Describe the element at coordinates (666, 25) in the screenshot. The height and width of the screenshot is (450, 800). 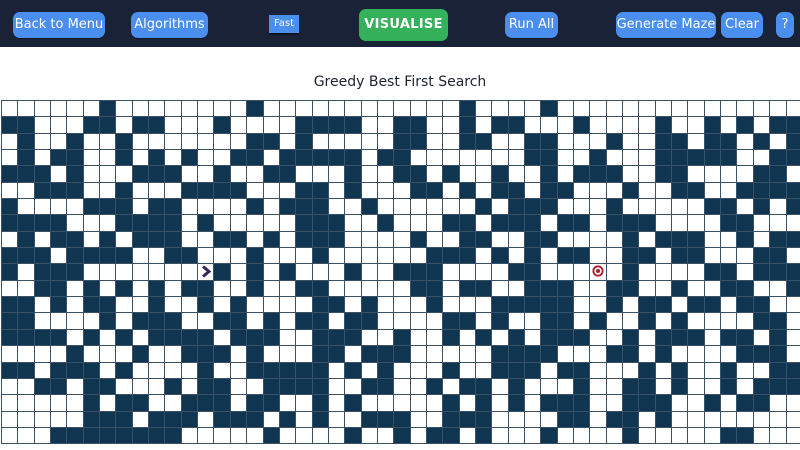
I see `generate-maze-button: Generate Maze` at that location.